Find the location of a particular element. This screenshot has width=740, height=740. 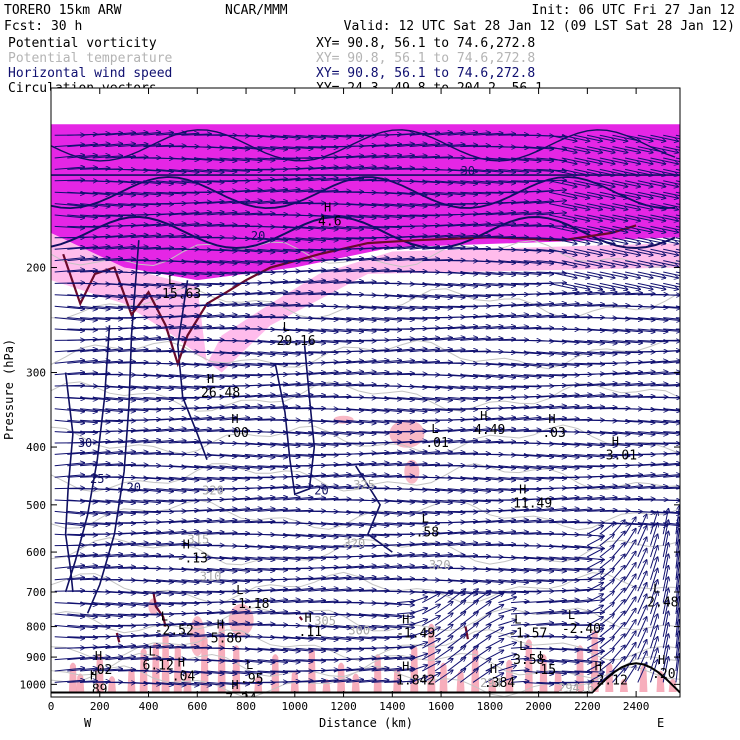

extremum-value: 3.01 is located at coordinates (621, 456).